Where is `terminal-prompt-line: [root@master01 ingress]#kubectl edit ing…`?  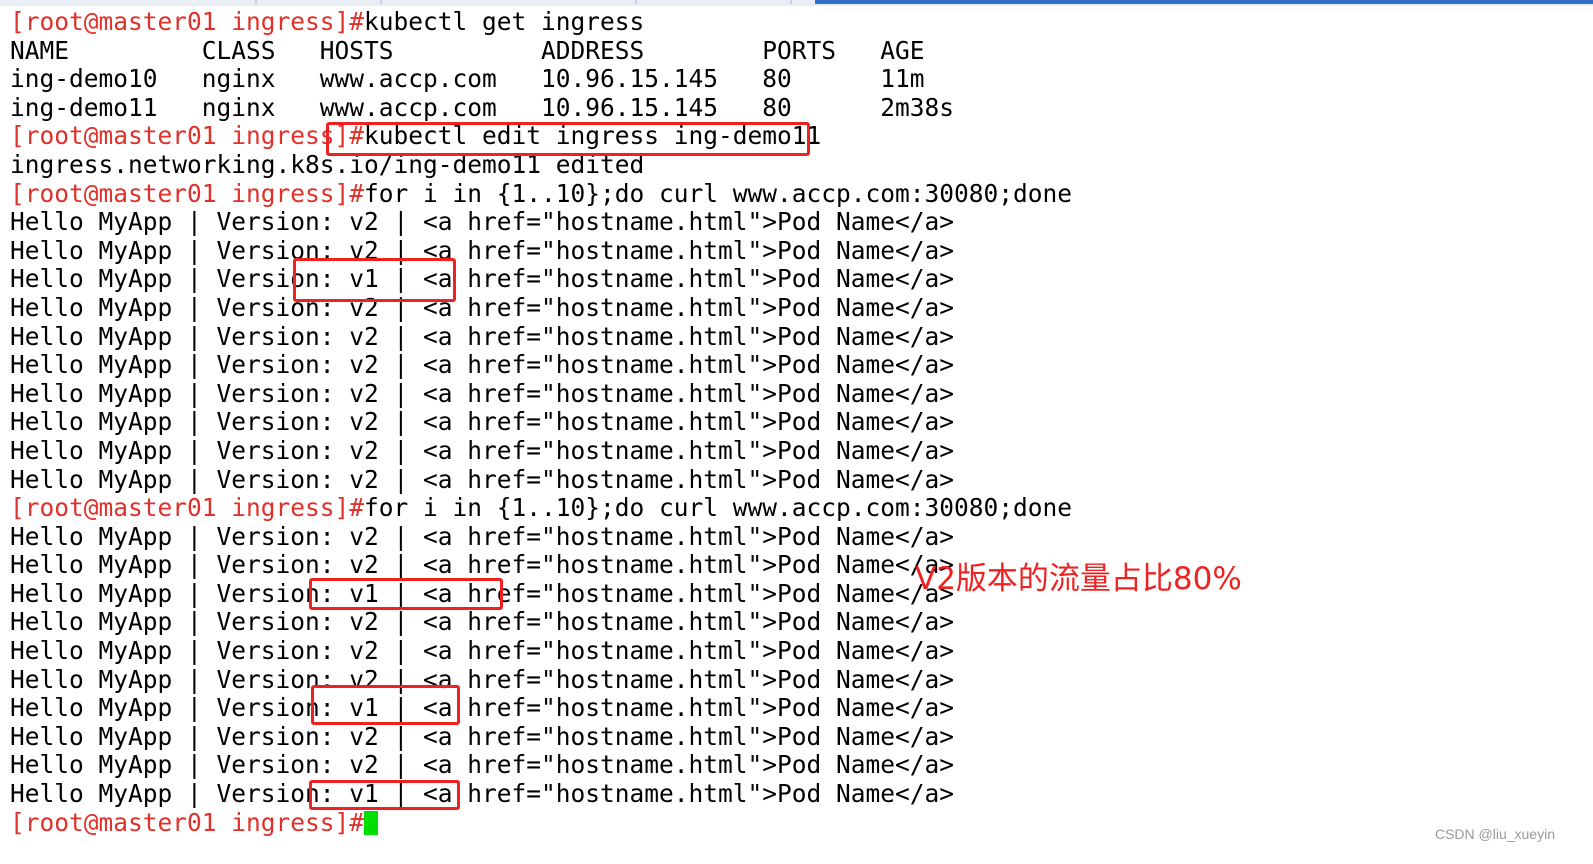
terminal-prompt-line: [root@master01 ingress]#kubectl edit ing… is located at coordinates (795, 136).